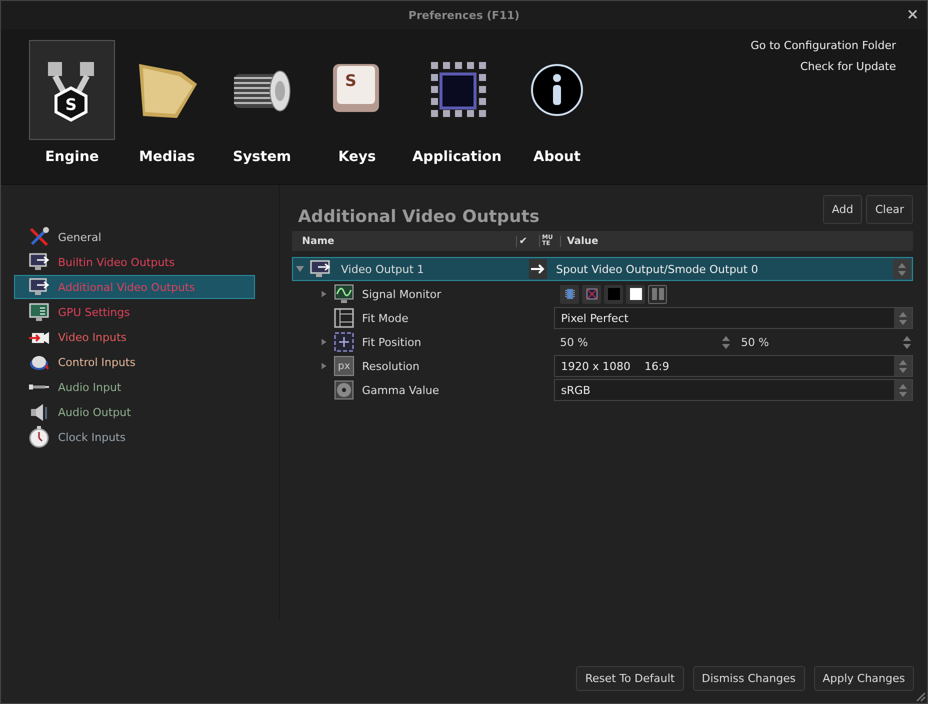 The width and height of the screenshot is (928, 704). I want to click on property-label: Signal Monitor, so click(402, 294).